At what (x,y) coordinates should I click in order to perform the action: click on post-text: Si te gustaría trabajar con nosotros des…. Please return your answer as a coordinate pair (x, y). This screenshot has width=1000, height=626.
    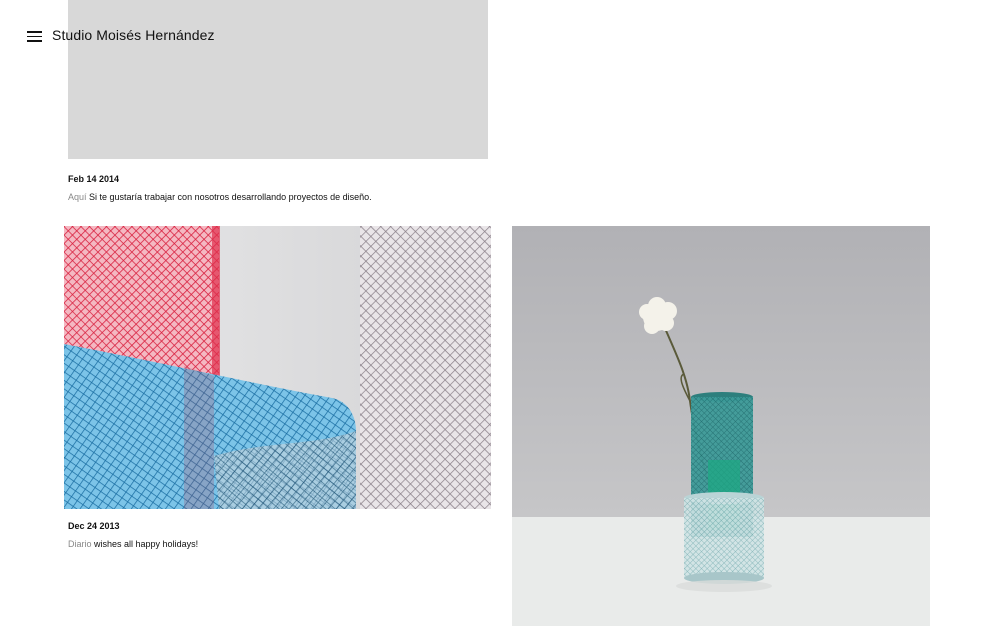
    Looking at the image, I should click on (229, 197).